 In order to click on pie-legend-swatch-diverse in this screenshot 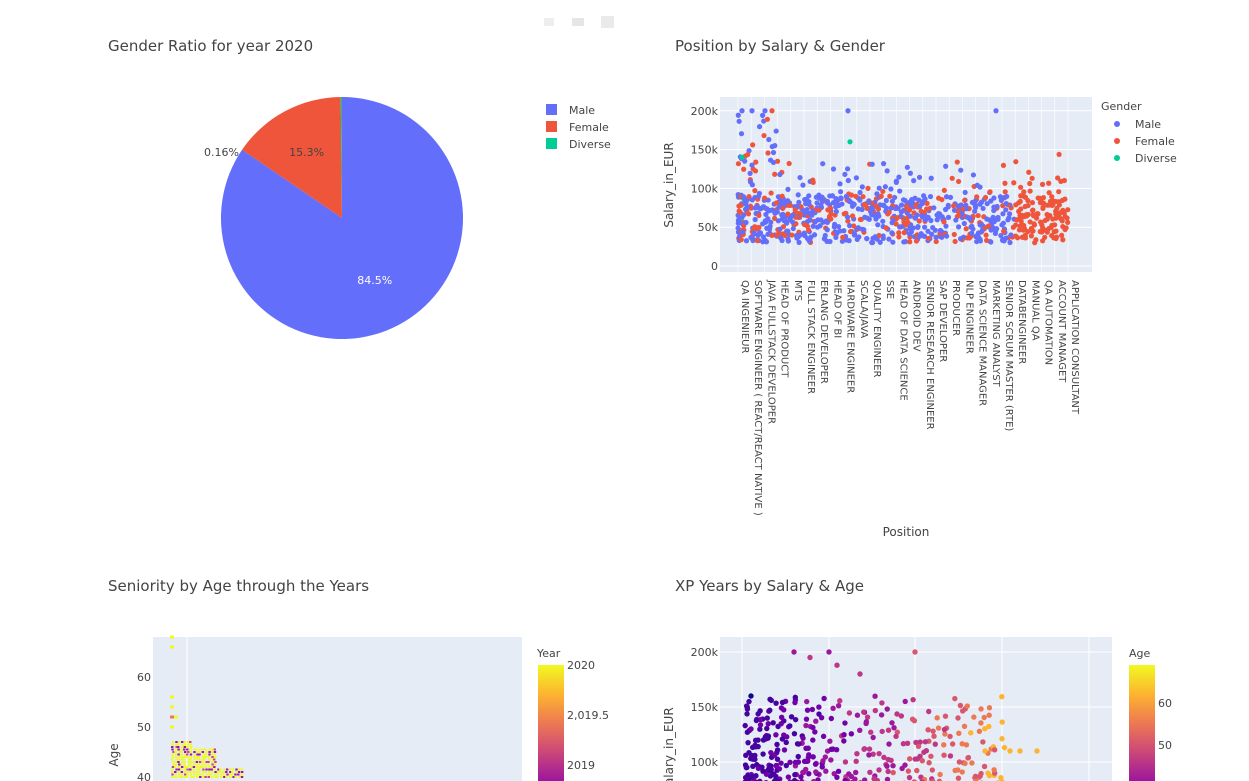, I will do `click(551, 143)`.